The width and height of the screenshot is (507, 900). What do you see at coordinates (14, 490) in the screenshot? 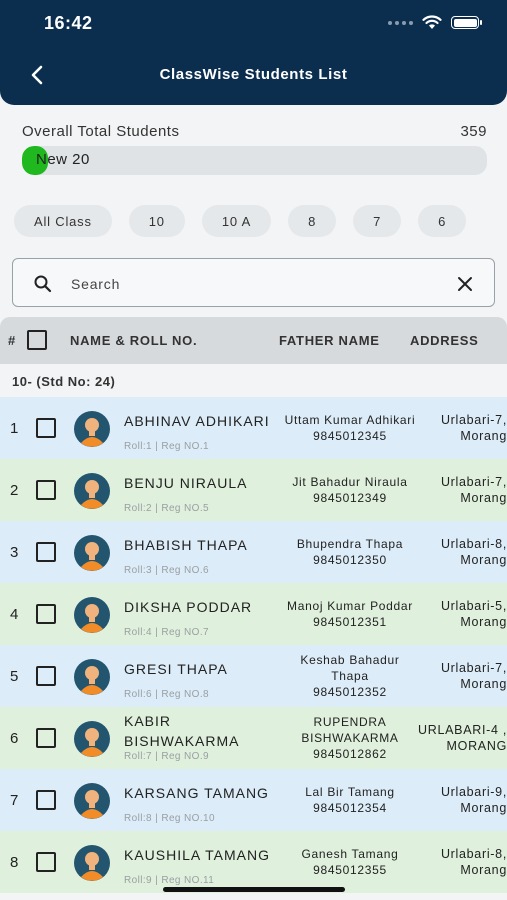
I see `row-index: 2` at bounding box center [14, 490].